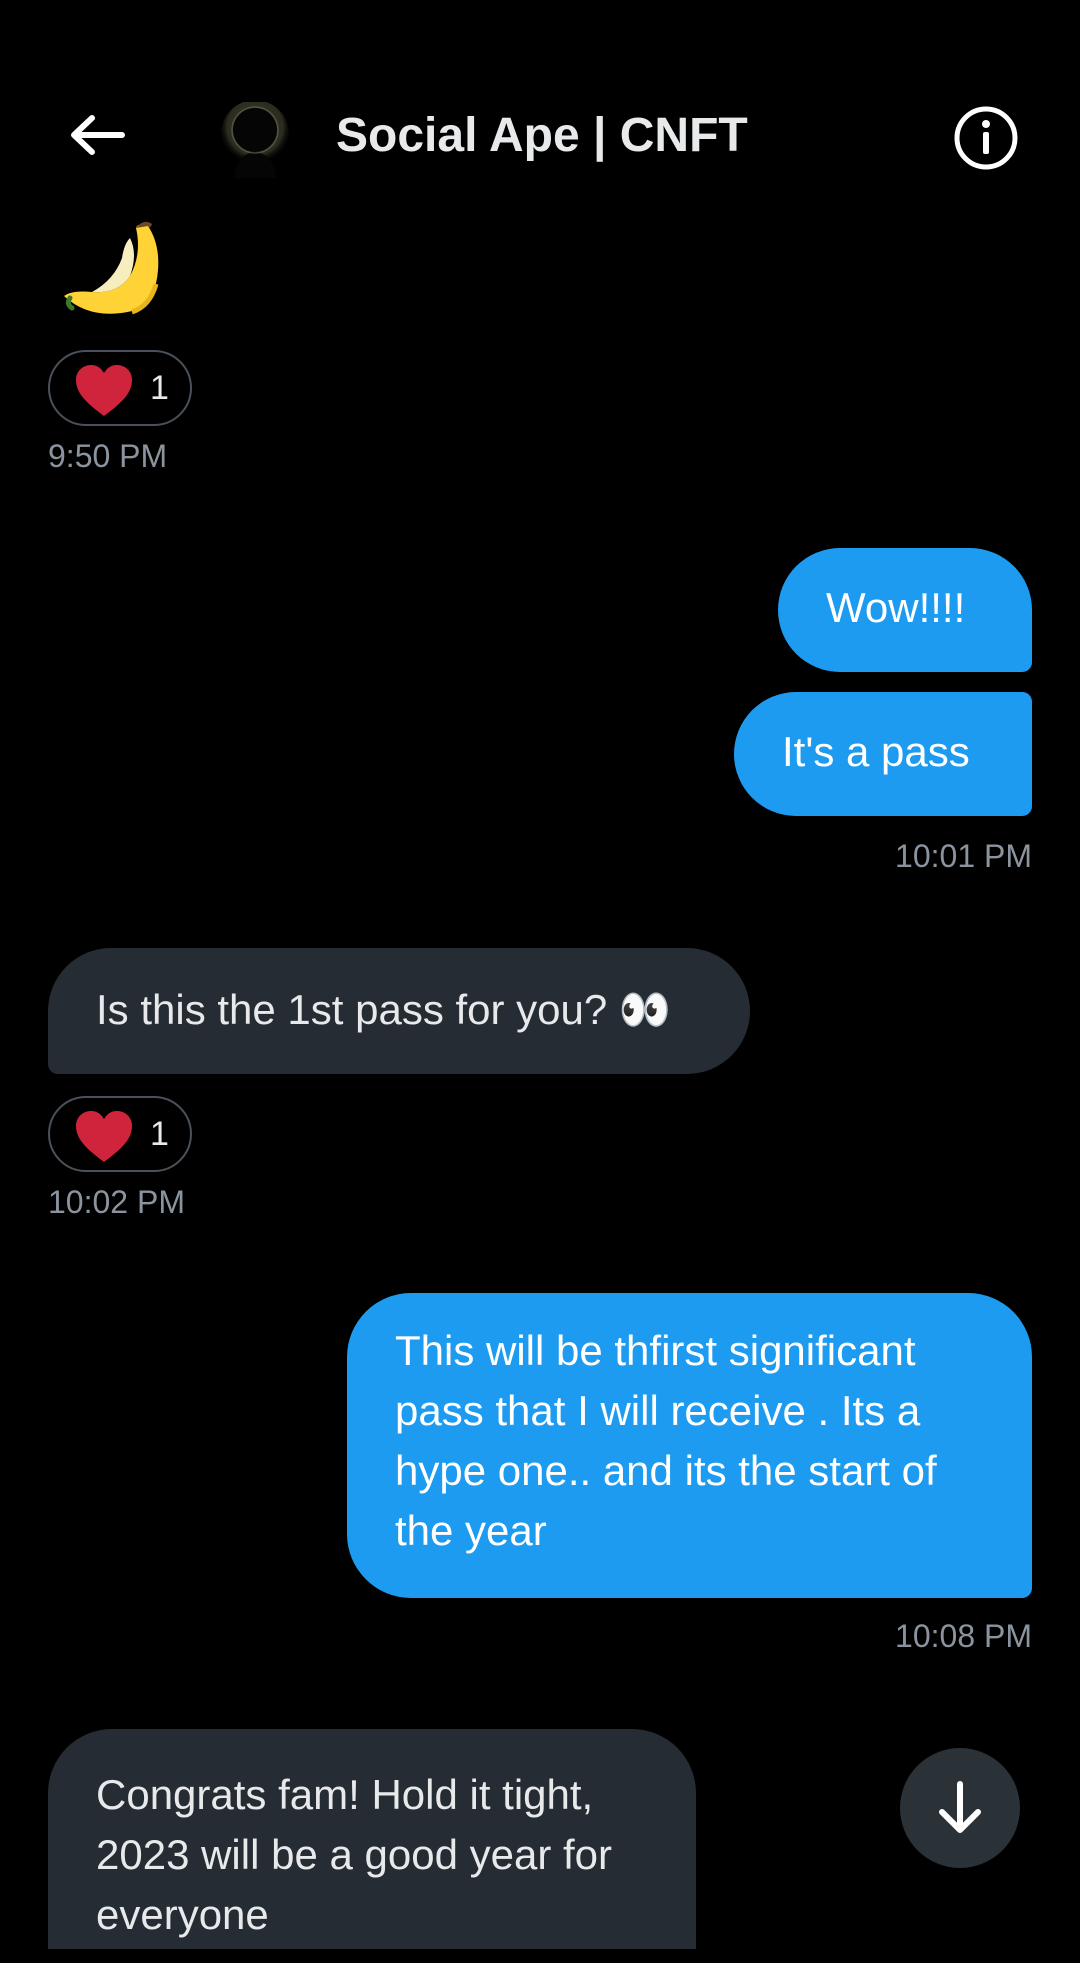  What do you see at coordinates (354, 1854) in the screenshot?
I see `message-text-line: 2023 will be a good year for` at bounding box center [354, 1854].